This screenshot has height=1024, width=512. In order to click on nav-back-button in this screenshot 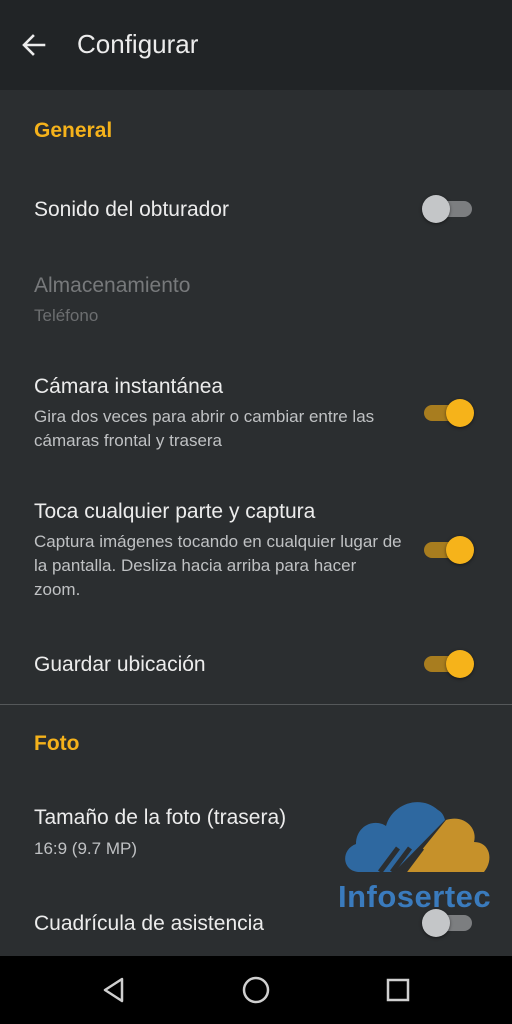, I will do `click(114, 990)`.